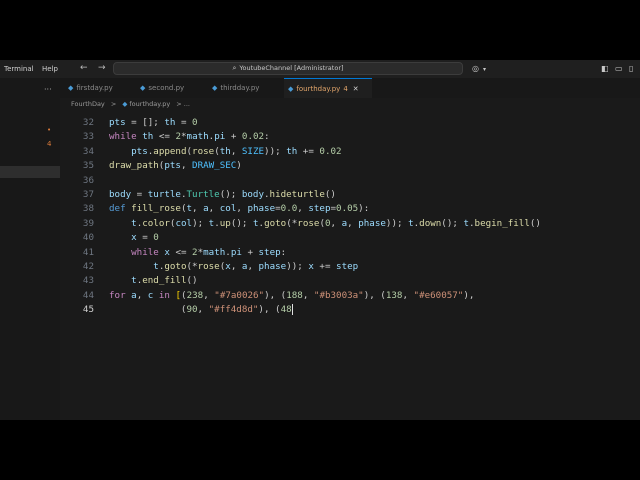 This screenshot has height=480, width=640. Describe the element at coordinates (288, 68) in the screenshot. I see `command-center-search: ⌕ YoutubeChannel [Administrator]` at that location.